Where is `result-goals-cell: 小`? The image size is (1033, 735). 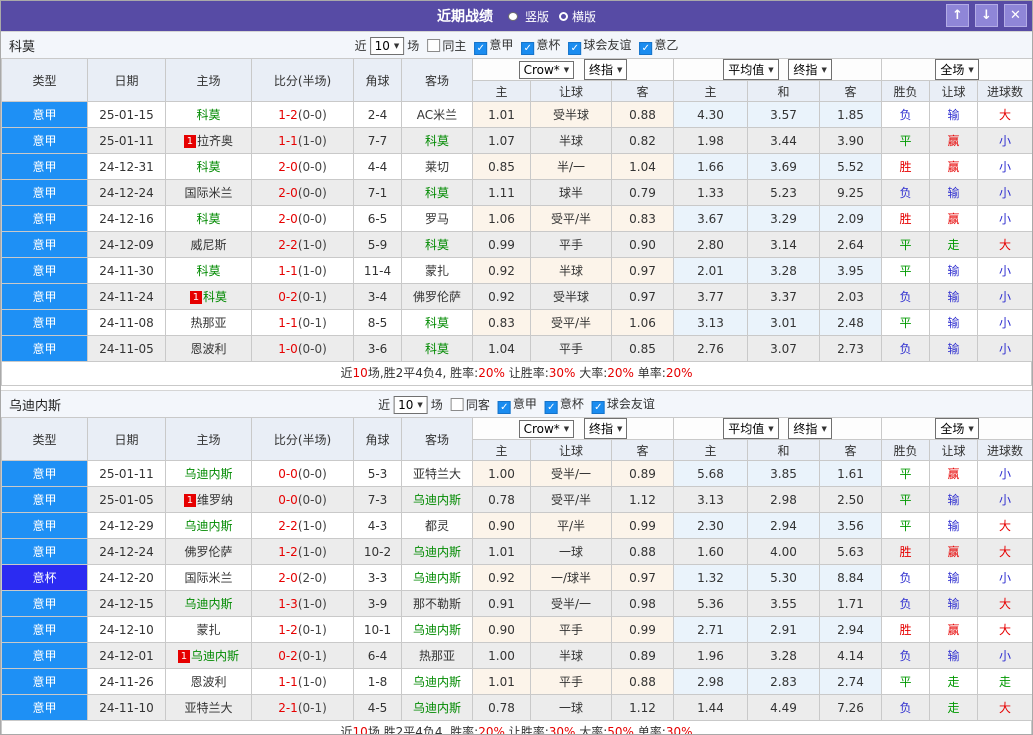 result-goals-cell: 小 is located at coordinates (1004, 270).